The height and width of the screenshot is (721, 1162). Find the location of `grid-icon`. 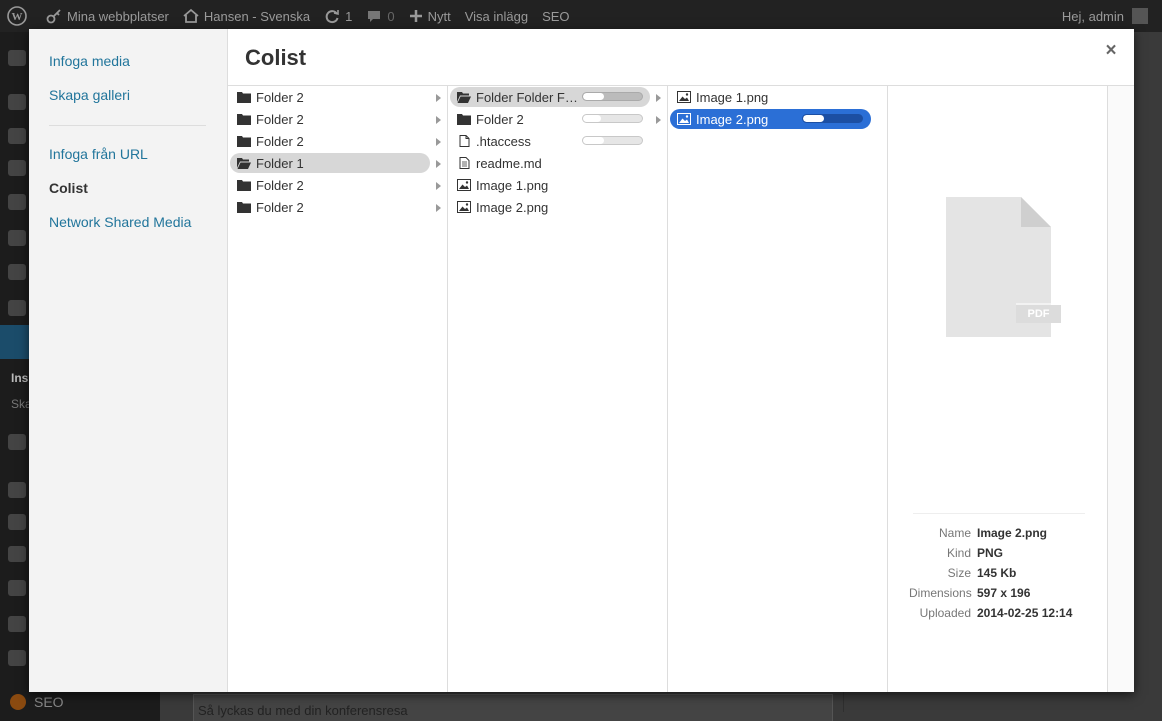

grid-icon is located at coordinates (17, 624).